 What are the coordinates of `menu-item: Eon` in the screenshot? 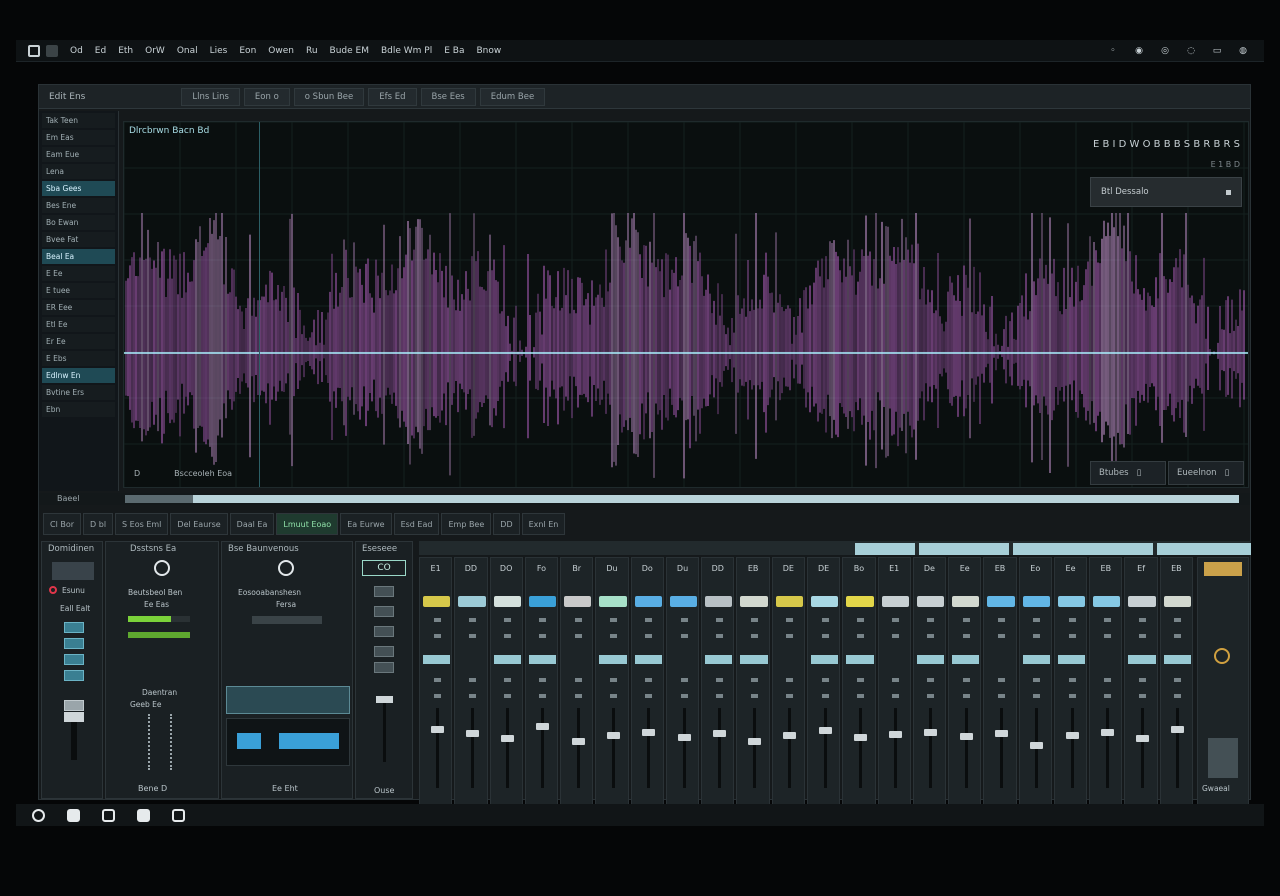 It's located at (247, 51).